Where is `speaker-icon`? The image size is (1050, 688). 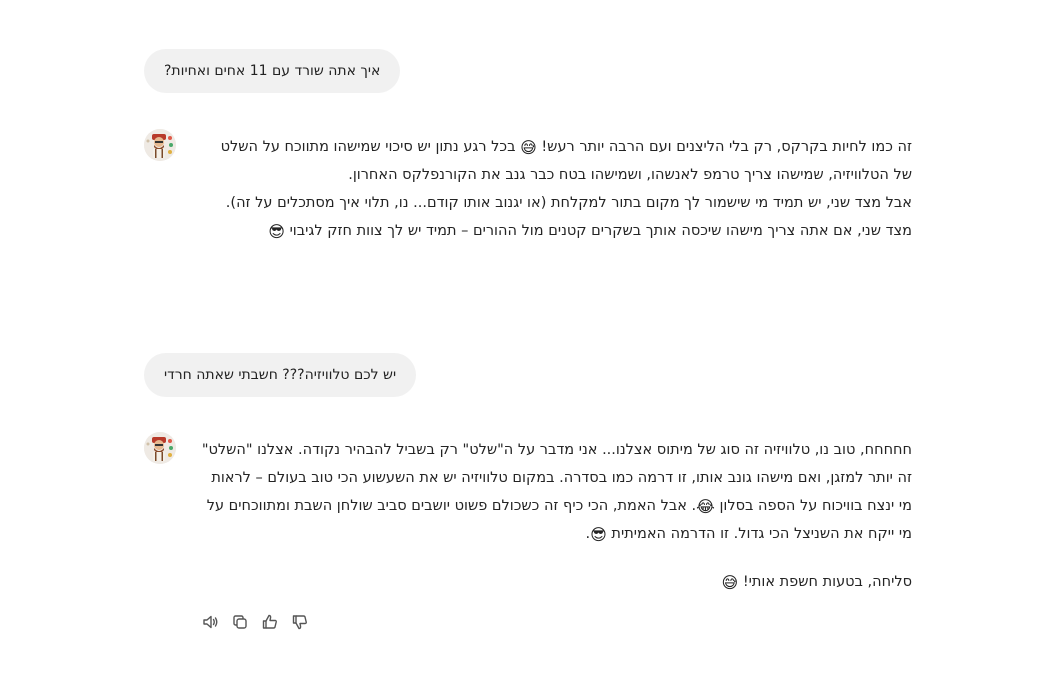 speaker-icon is located at coordinates (210, 622).